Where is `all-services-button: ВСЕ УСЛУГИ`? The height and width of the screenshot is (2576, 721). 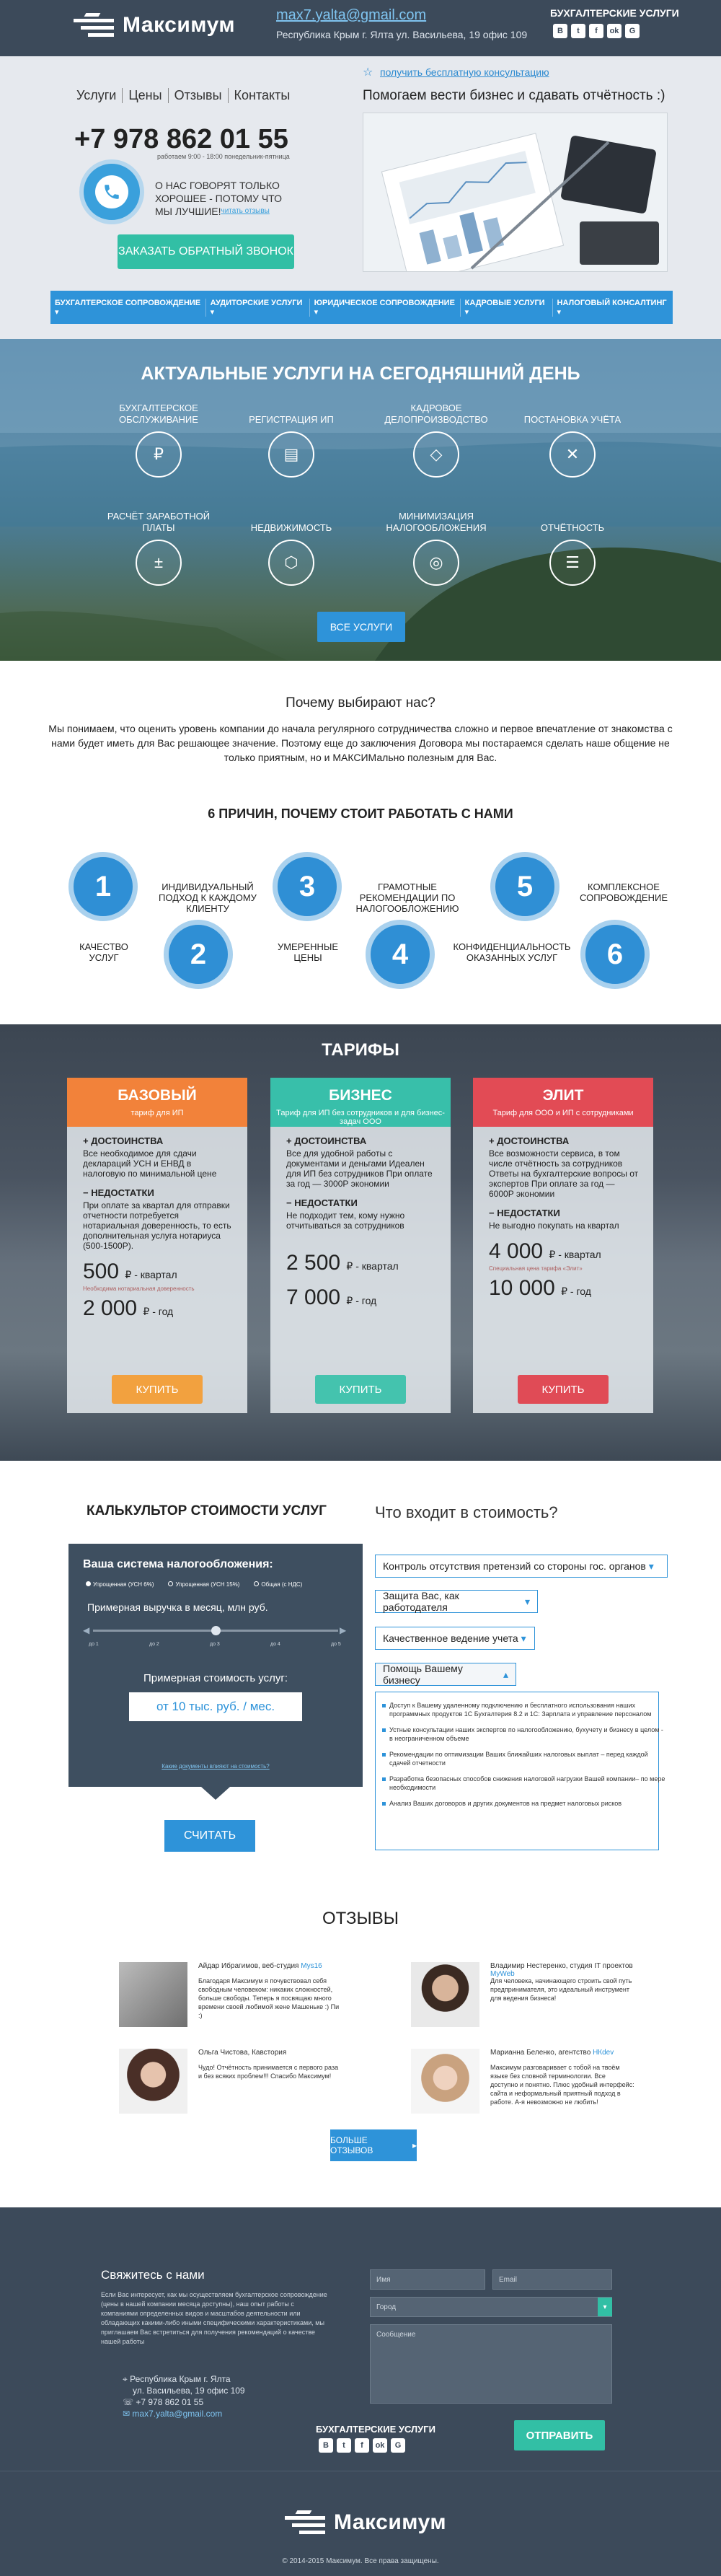 all-services-button: ВСЕ УСЛУГИ is located at coordinates (361, 627).